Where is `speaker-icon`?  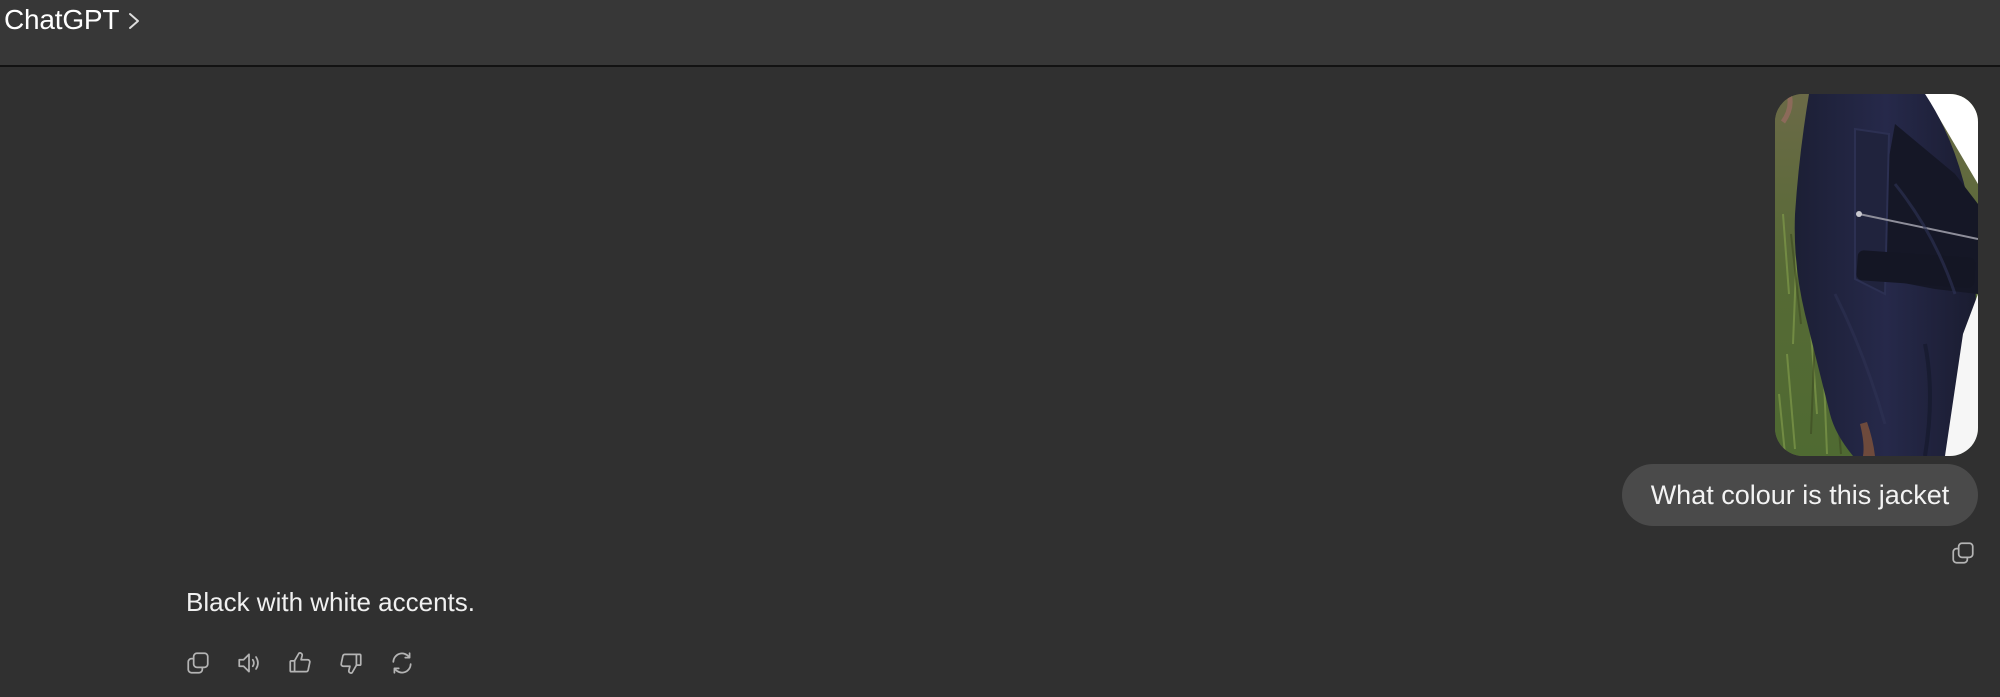 speaker-icon is located at coordinates (248, 663).